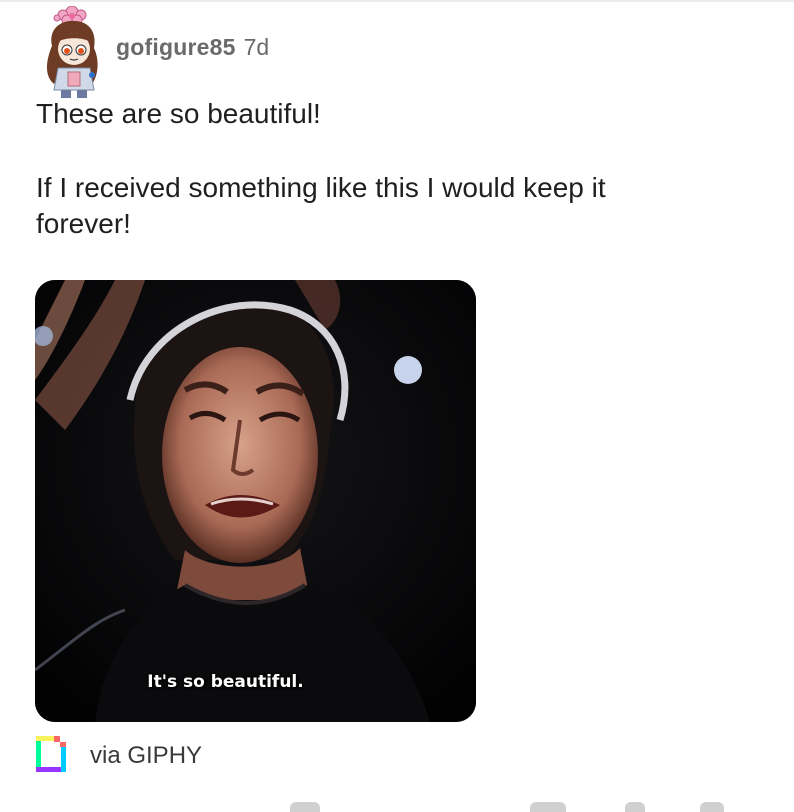 The height and width of the screenshot is (812, 794). Describe the element at coordinates (146, 756) in the screenshot. I see `giphy-source-link: via GIPHY` at that location.